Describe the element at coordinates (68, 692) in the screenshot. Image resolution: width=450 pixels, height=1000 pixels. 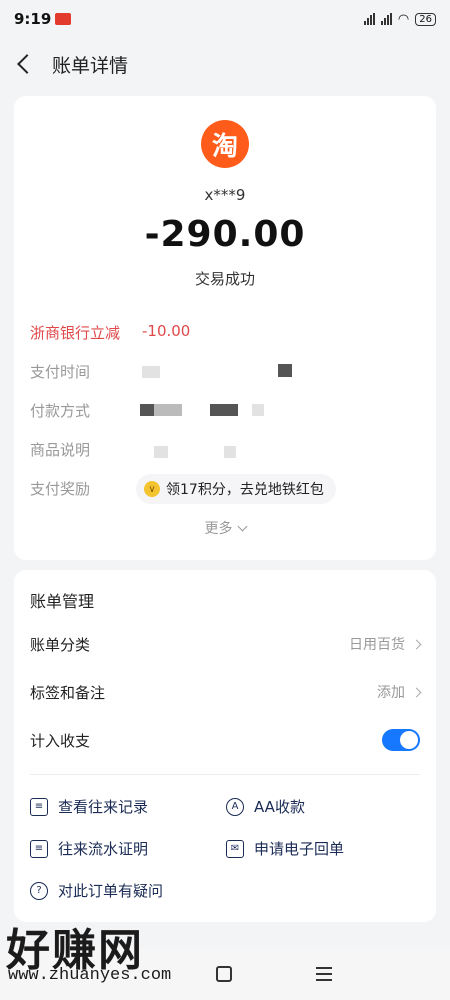
I see `tag-label: 标签和备注` at that location.